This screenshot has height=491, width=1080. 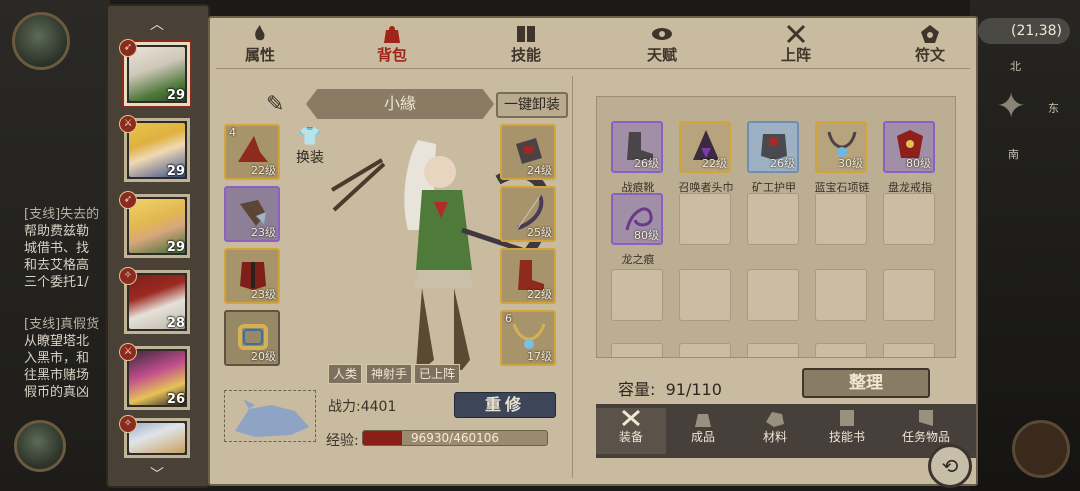 I want to click on sack-icon, so click(x=703, y=420).